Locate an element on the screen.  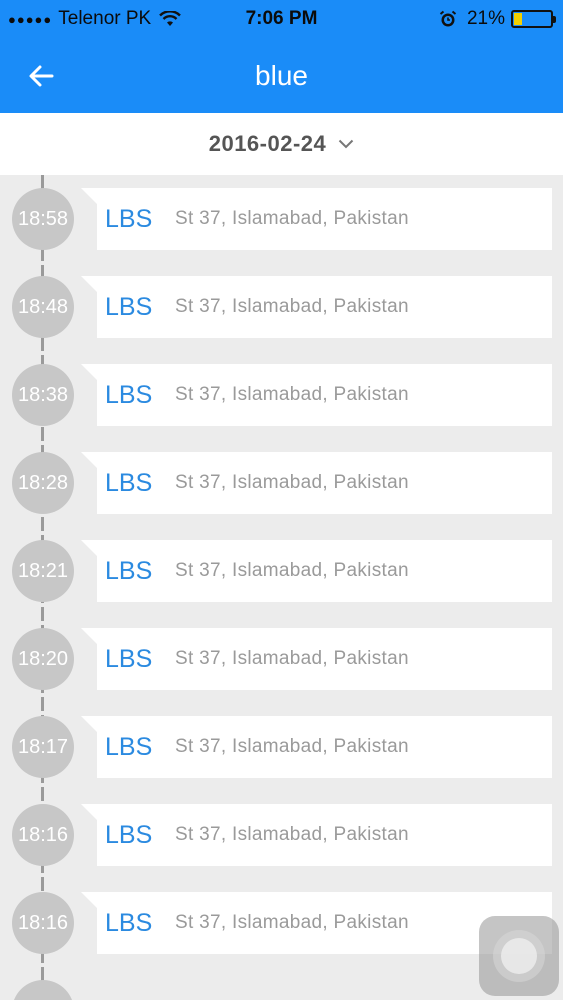
time-bubble: 18:21 is located at coordinates (43, 571).